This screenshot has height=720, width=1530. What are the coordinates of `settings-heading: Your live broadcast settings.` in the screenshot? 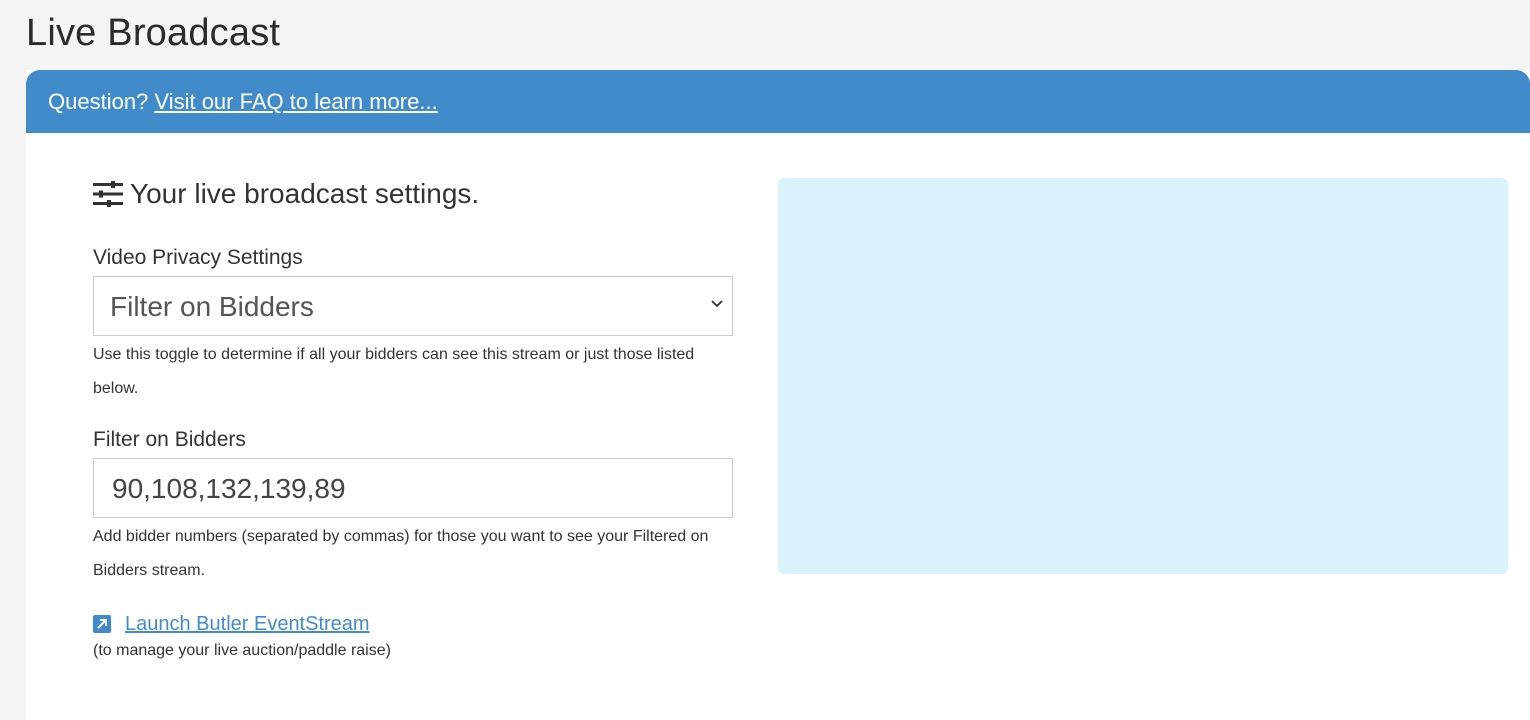 It's located at (413, 194).